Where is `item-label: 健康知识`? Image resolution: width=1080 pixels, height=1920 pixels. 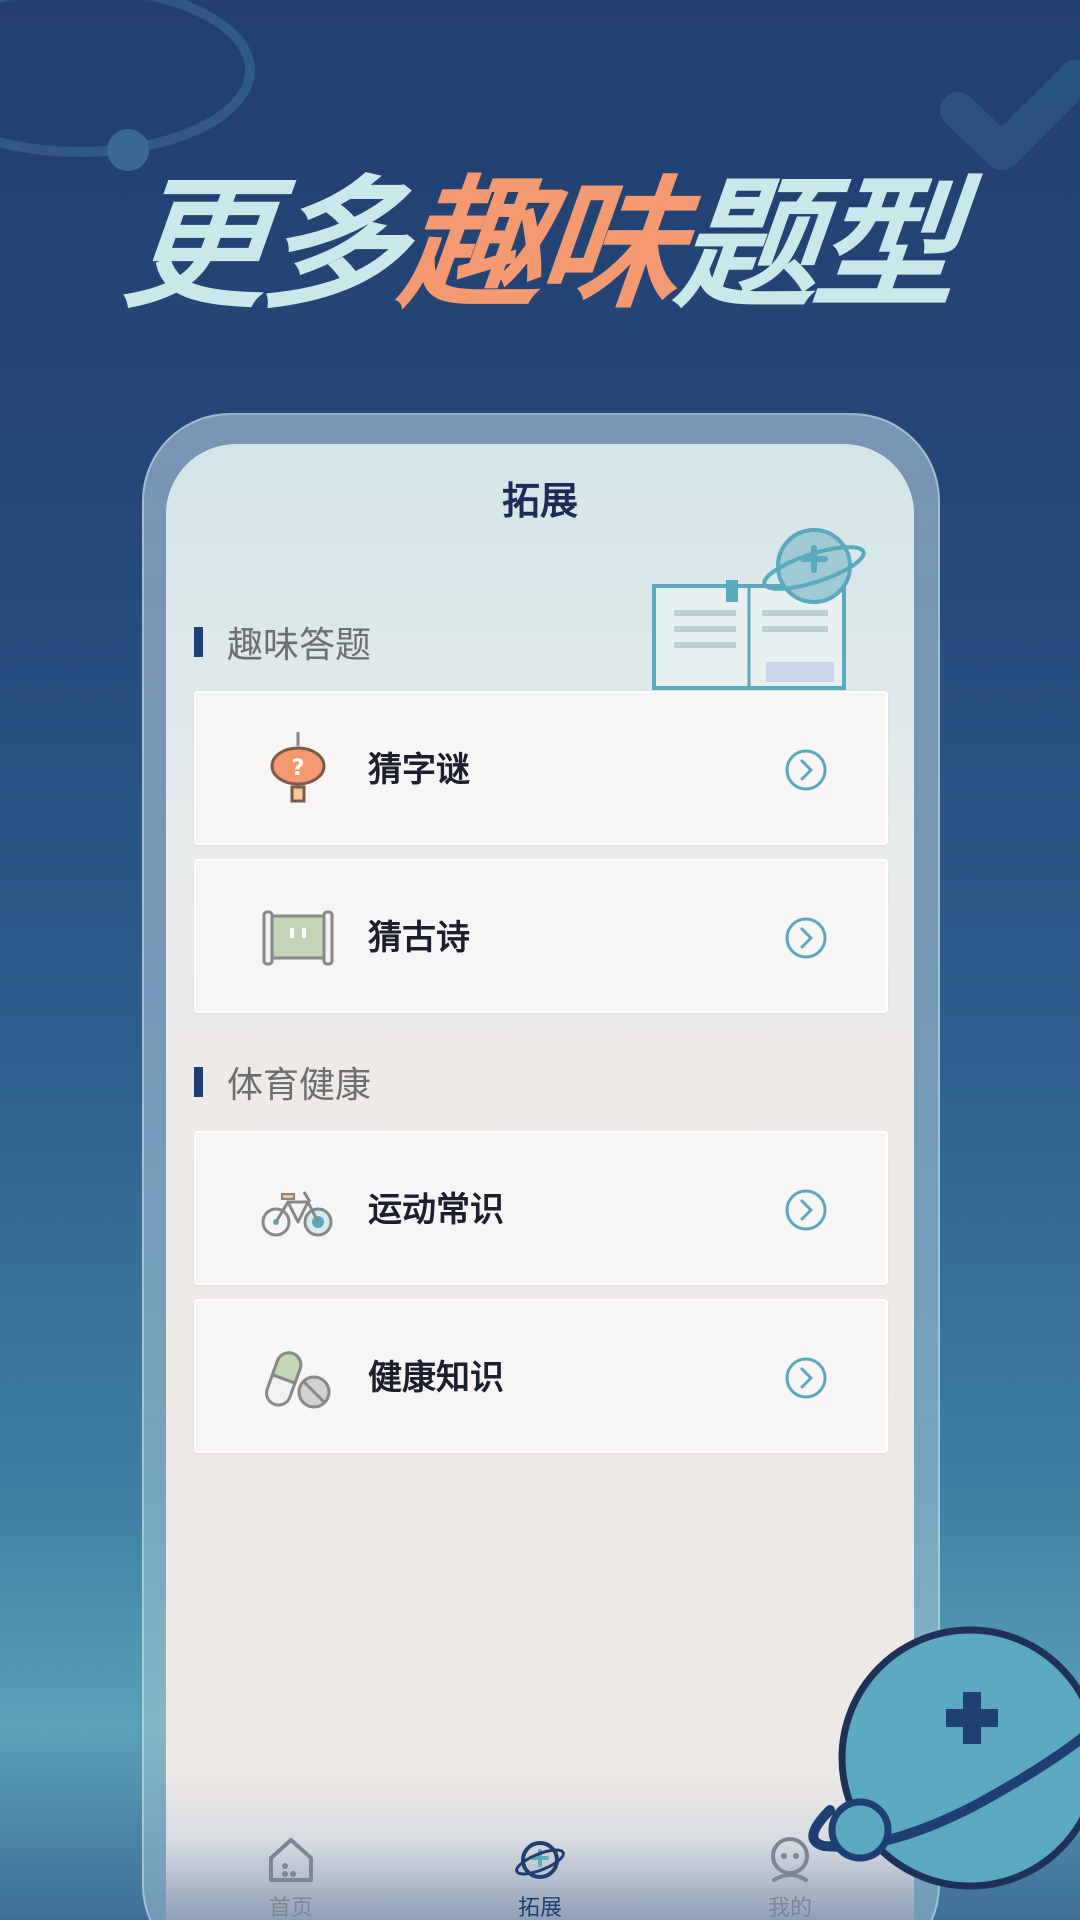
item-label: 健康知识 is located at coordinates (436, 1378).